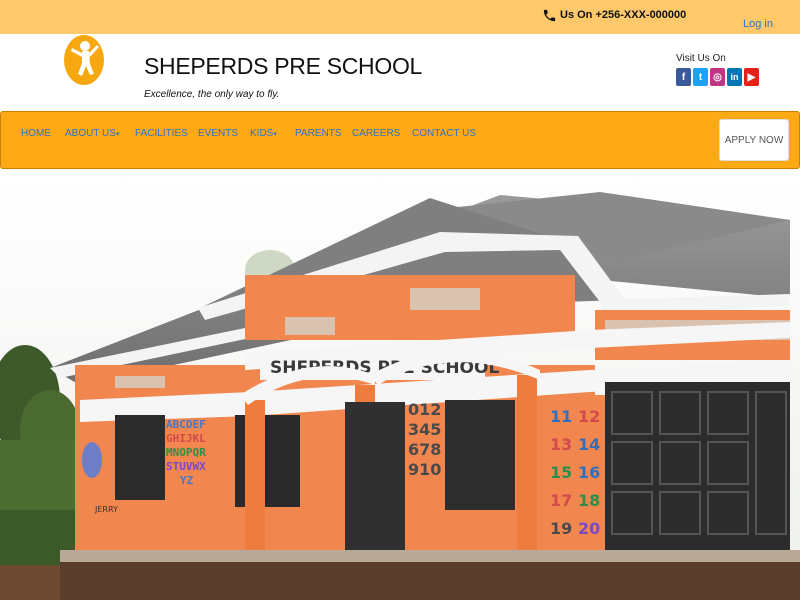 Image resolution: width=800 pixels, height=600 pixels. I want to click on login-link: Log in, so click(758, 24).